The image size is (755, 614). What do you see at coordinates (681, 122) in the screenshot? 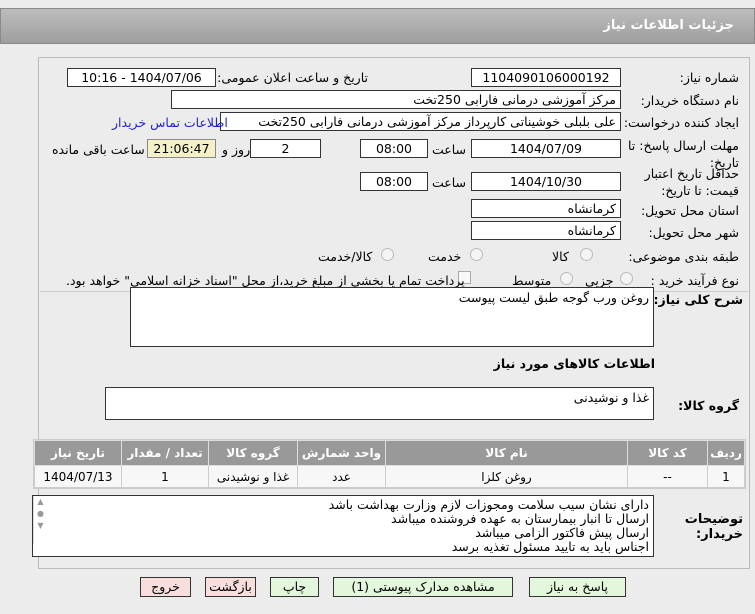
I see `creator-label: ایجاد کننده درخواست:` at bounding box center [681, 122].